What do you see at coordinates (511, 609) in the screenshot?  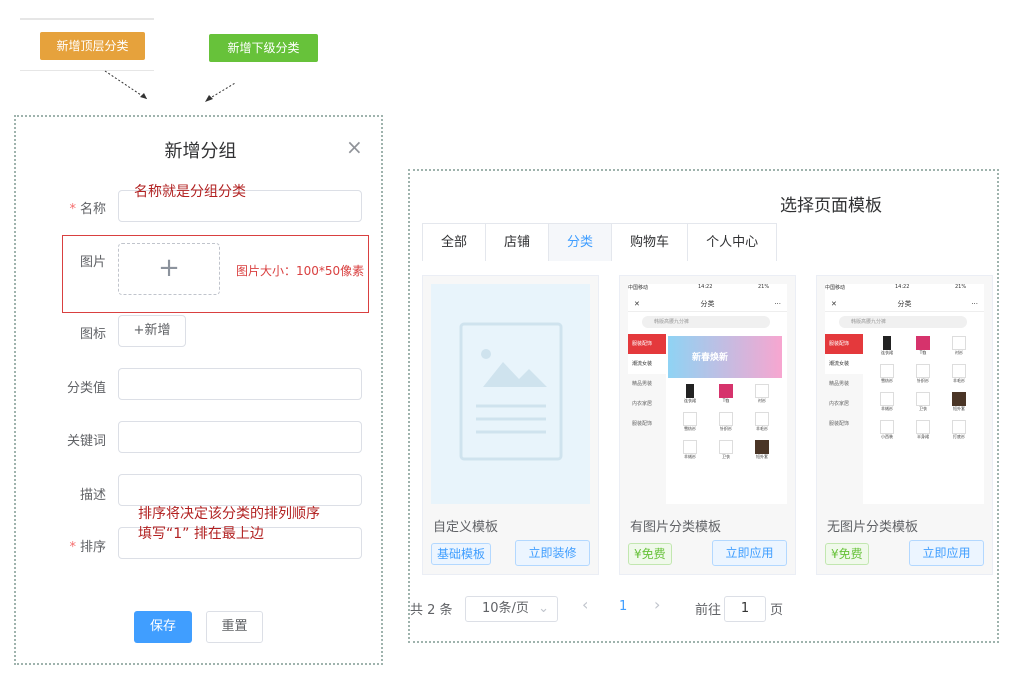 I see `page-size-select: 10条/页 ⌄` at bounding box center [511, 609].